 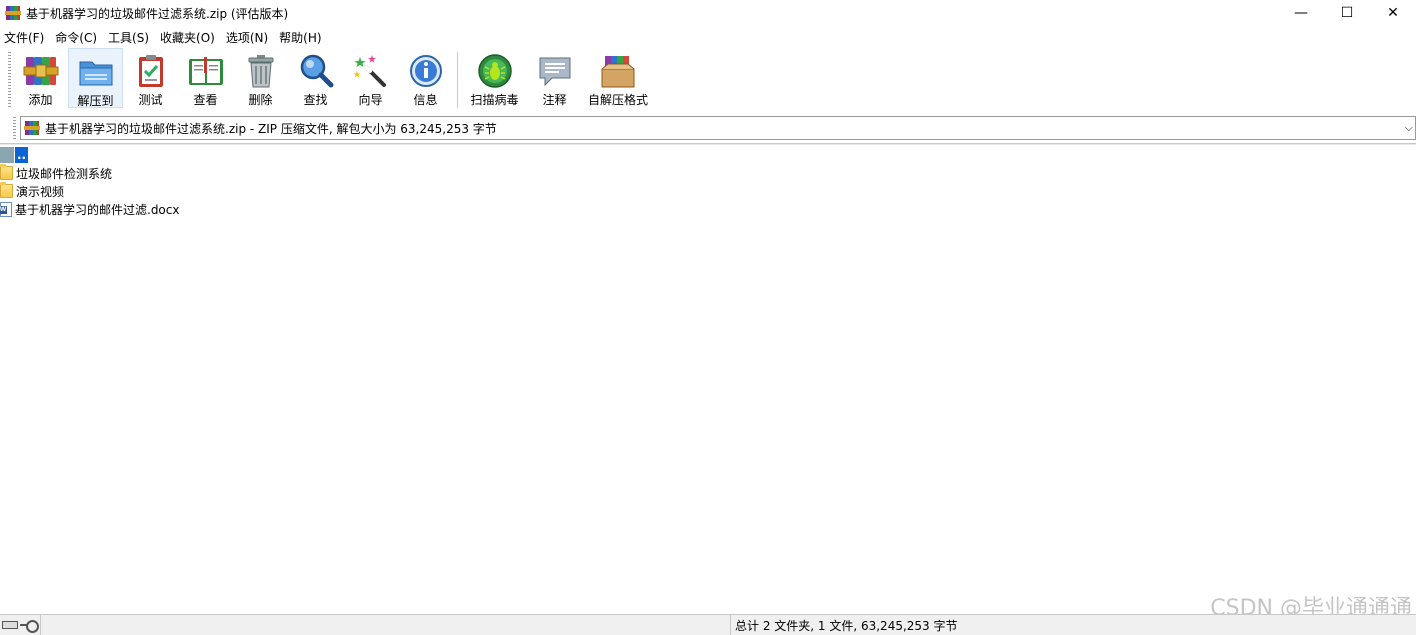 What do you see at coordinates (96, 72) in the screenshot?
I see `extract-to-icon` at bounding box center [96, 72].